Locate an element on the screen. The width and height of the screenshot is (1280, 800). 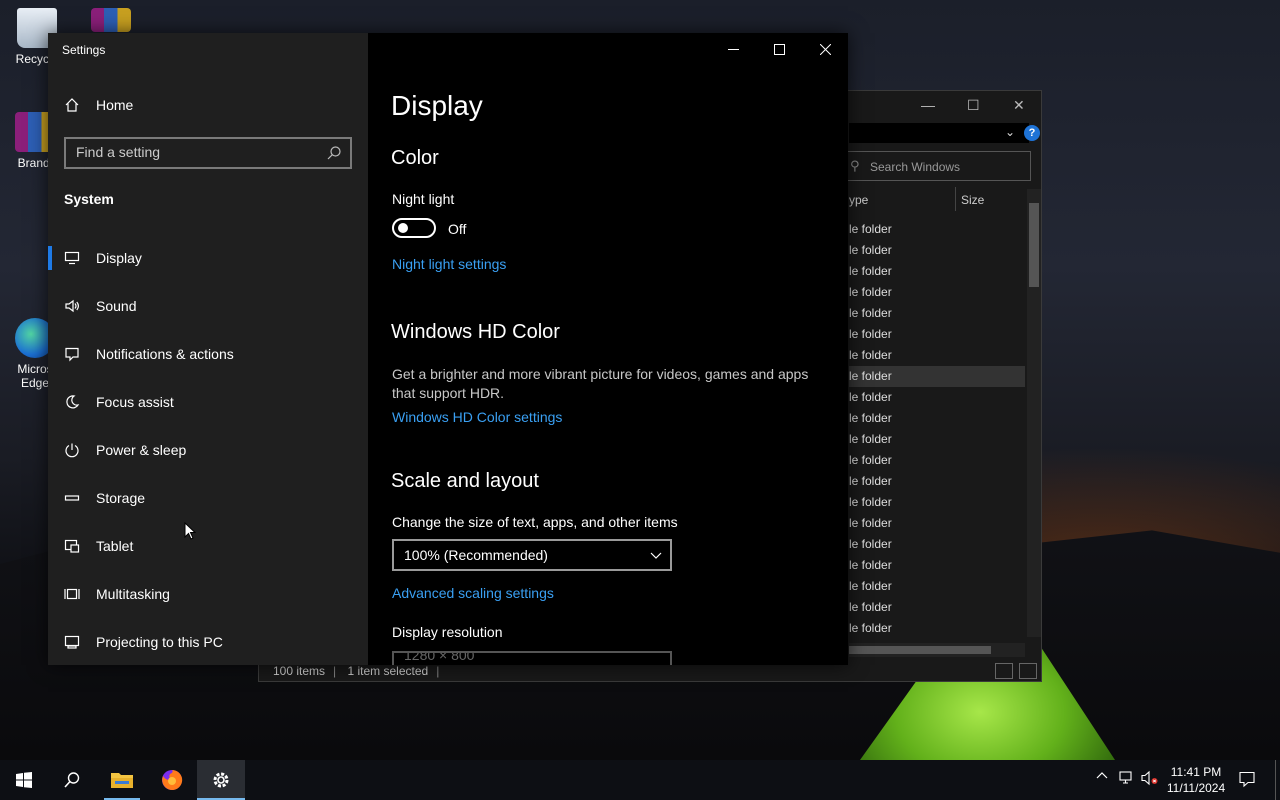
nav-item-label: Projecting to this PC is located at coordinates (159, 642).